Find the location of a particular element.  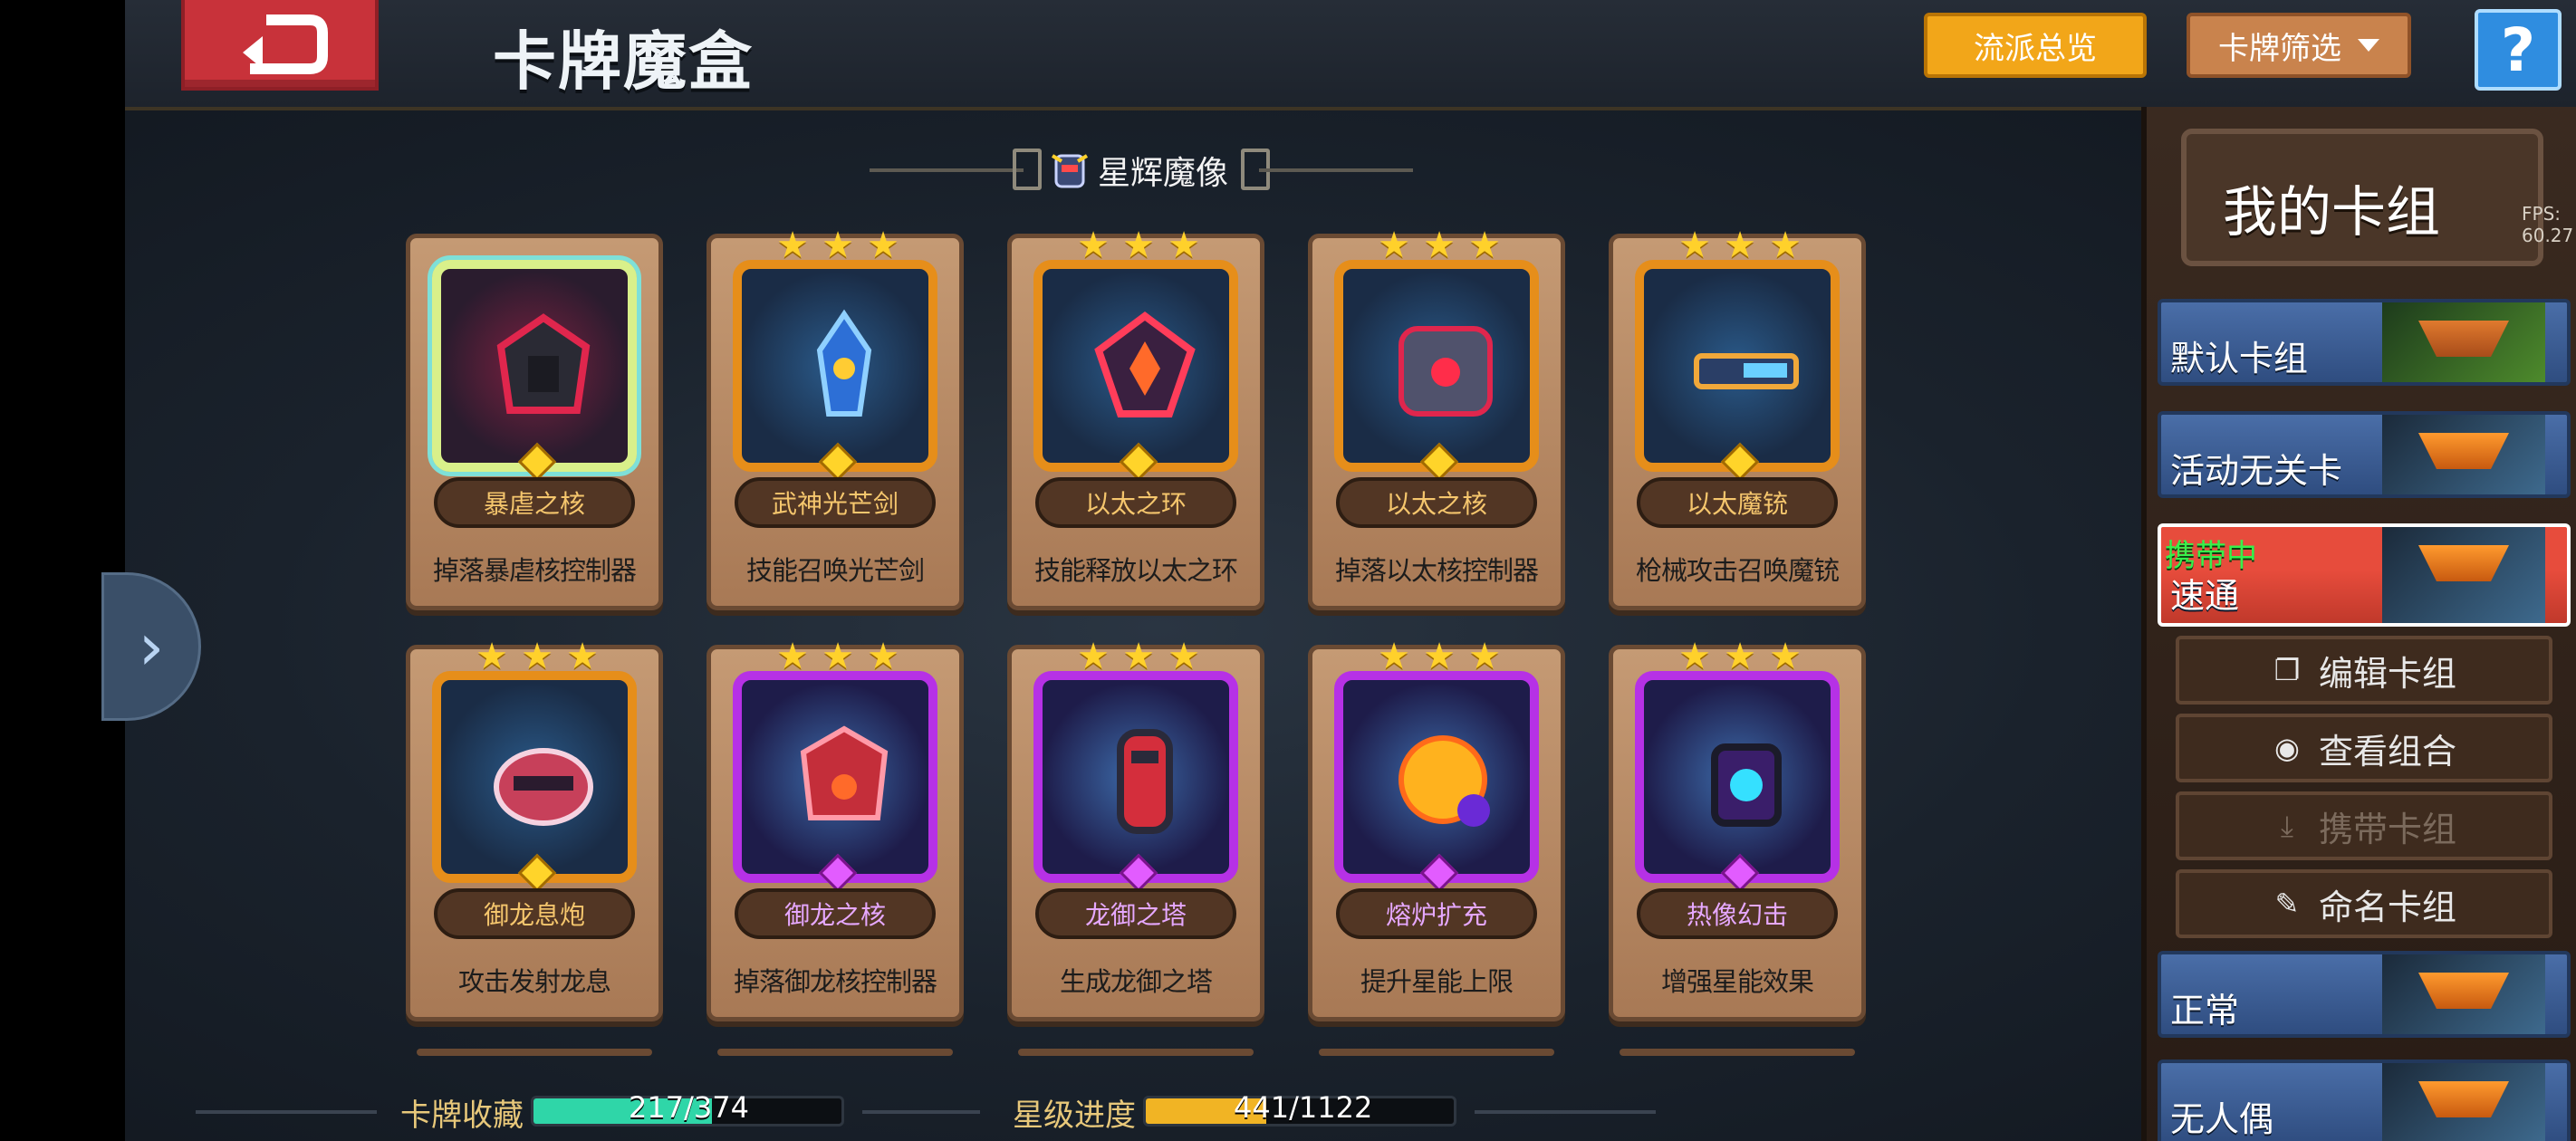

expand-sidebar-tab: › is located at coordinates (151, 646).